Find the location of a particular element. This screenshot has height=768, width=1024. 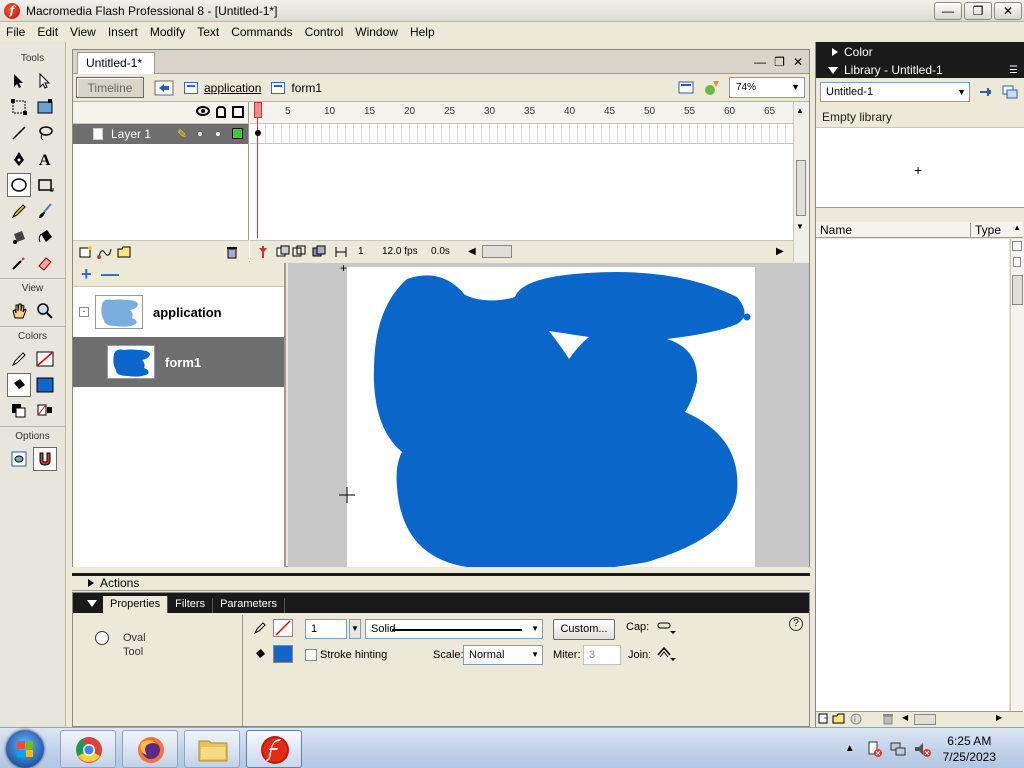

center-frame-icon is located at coordinates (263, 252).